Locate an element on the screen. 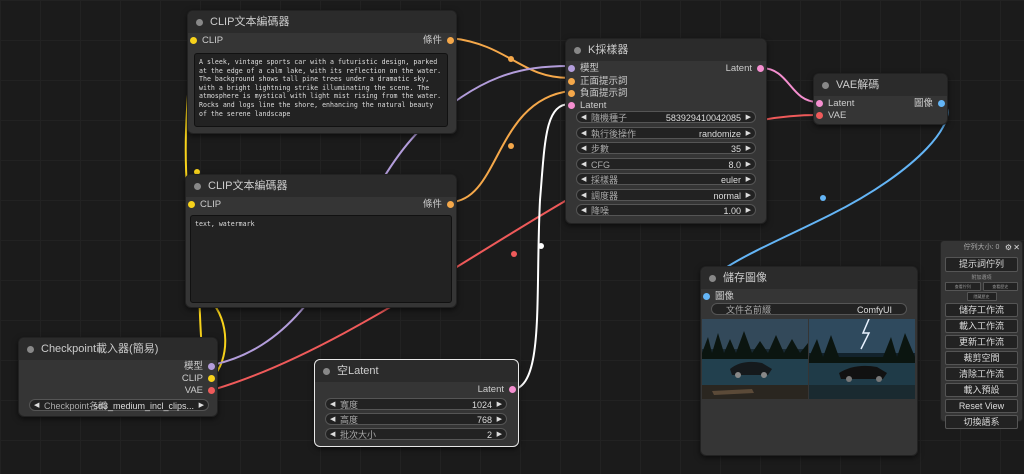  reset-view-button: Reset View is located at coordinates (981, 406).